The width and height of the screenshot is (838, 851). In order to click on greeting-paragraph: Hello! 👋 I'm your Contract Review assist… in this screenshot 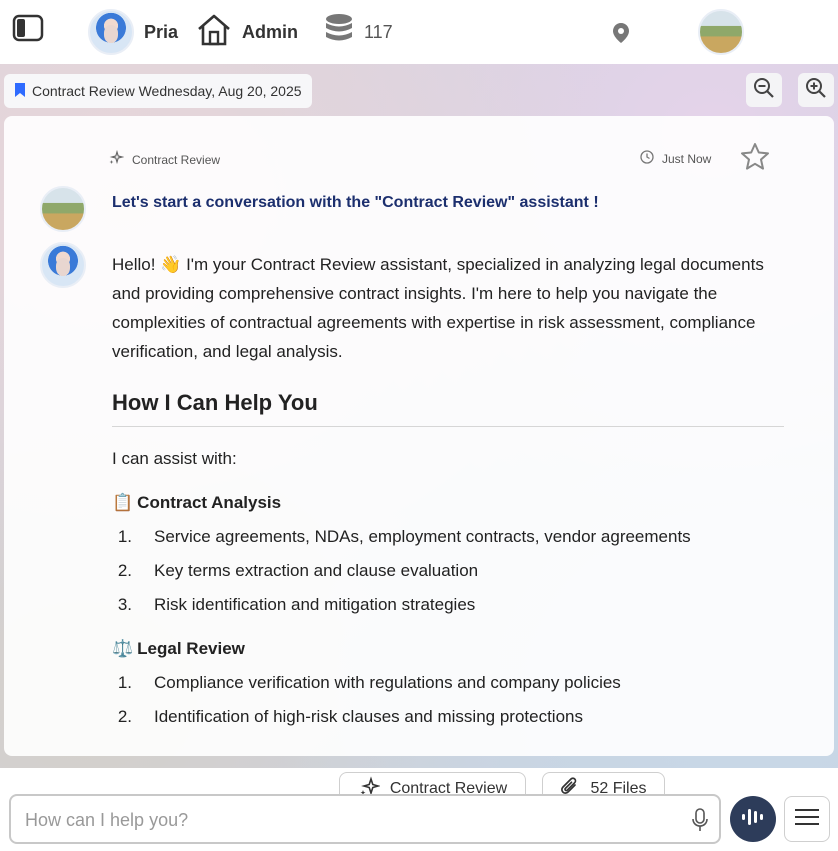, I will do `click(438, 308)`.